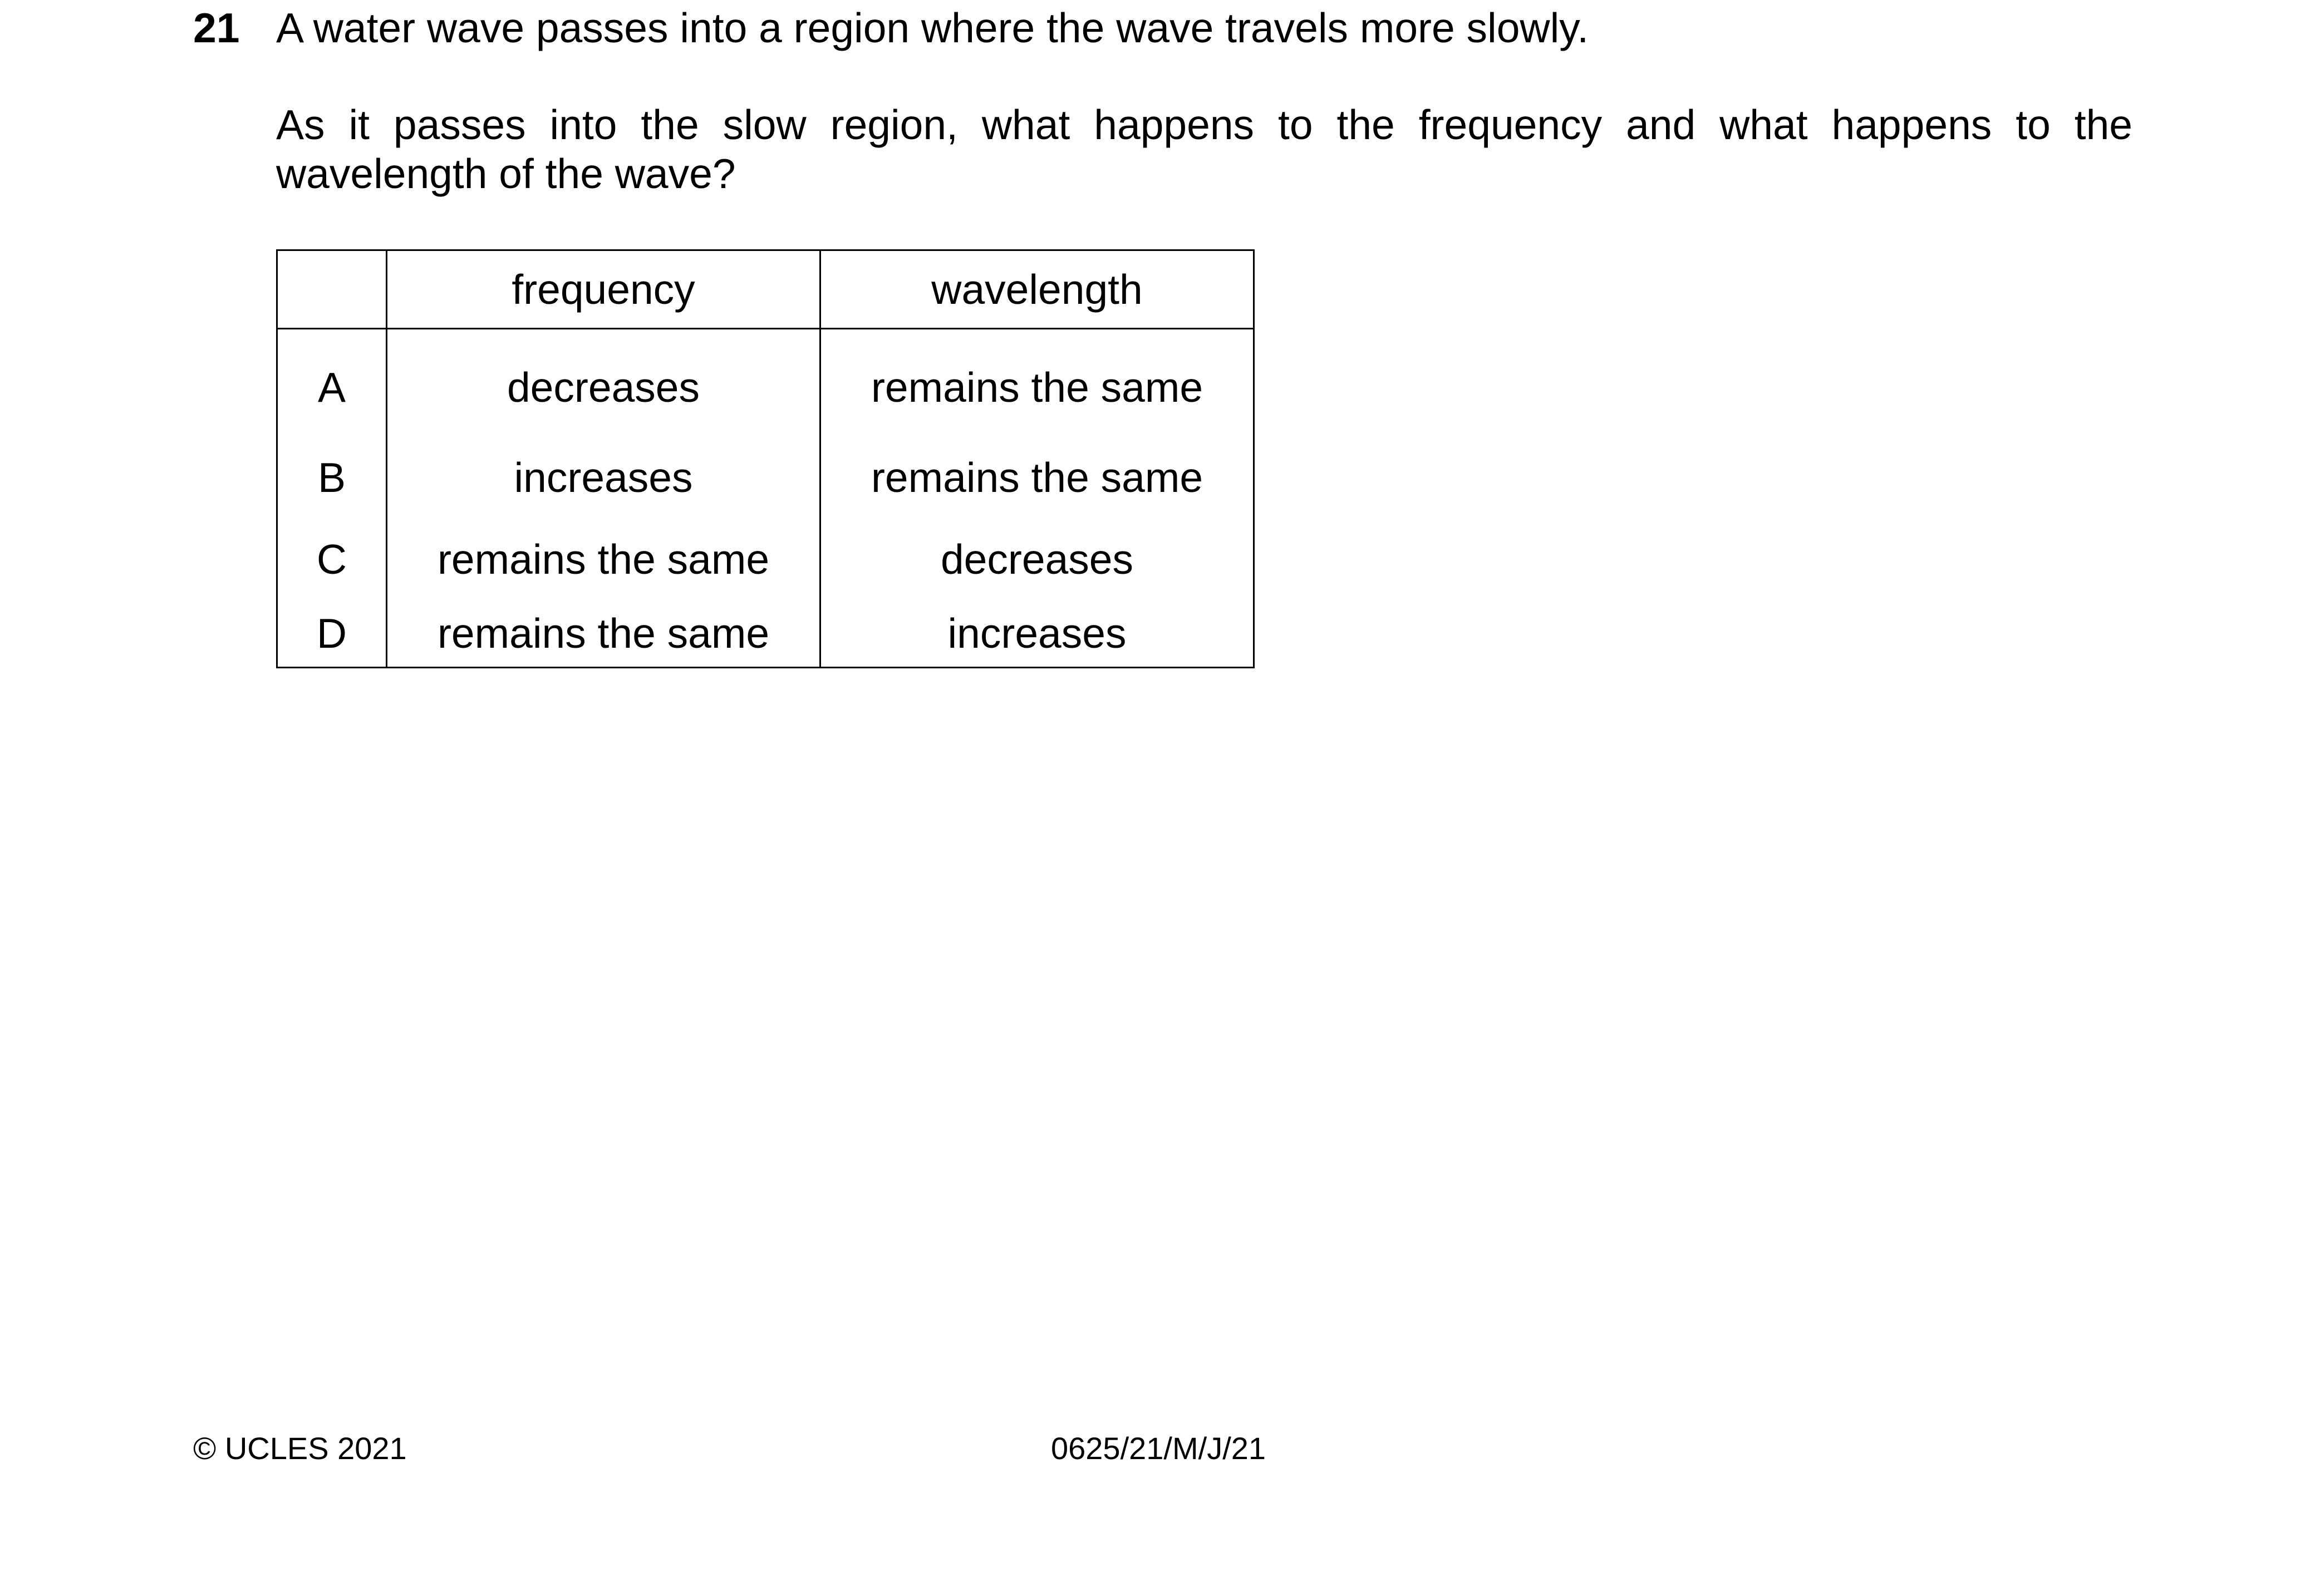 The height and width of the screenshot is (1596, 2300). What do you see at coordinates (604, 382) in the screenshot?
I see `option-frequency: decreases` at bounding box center [604, 382].